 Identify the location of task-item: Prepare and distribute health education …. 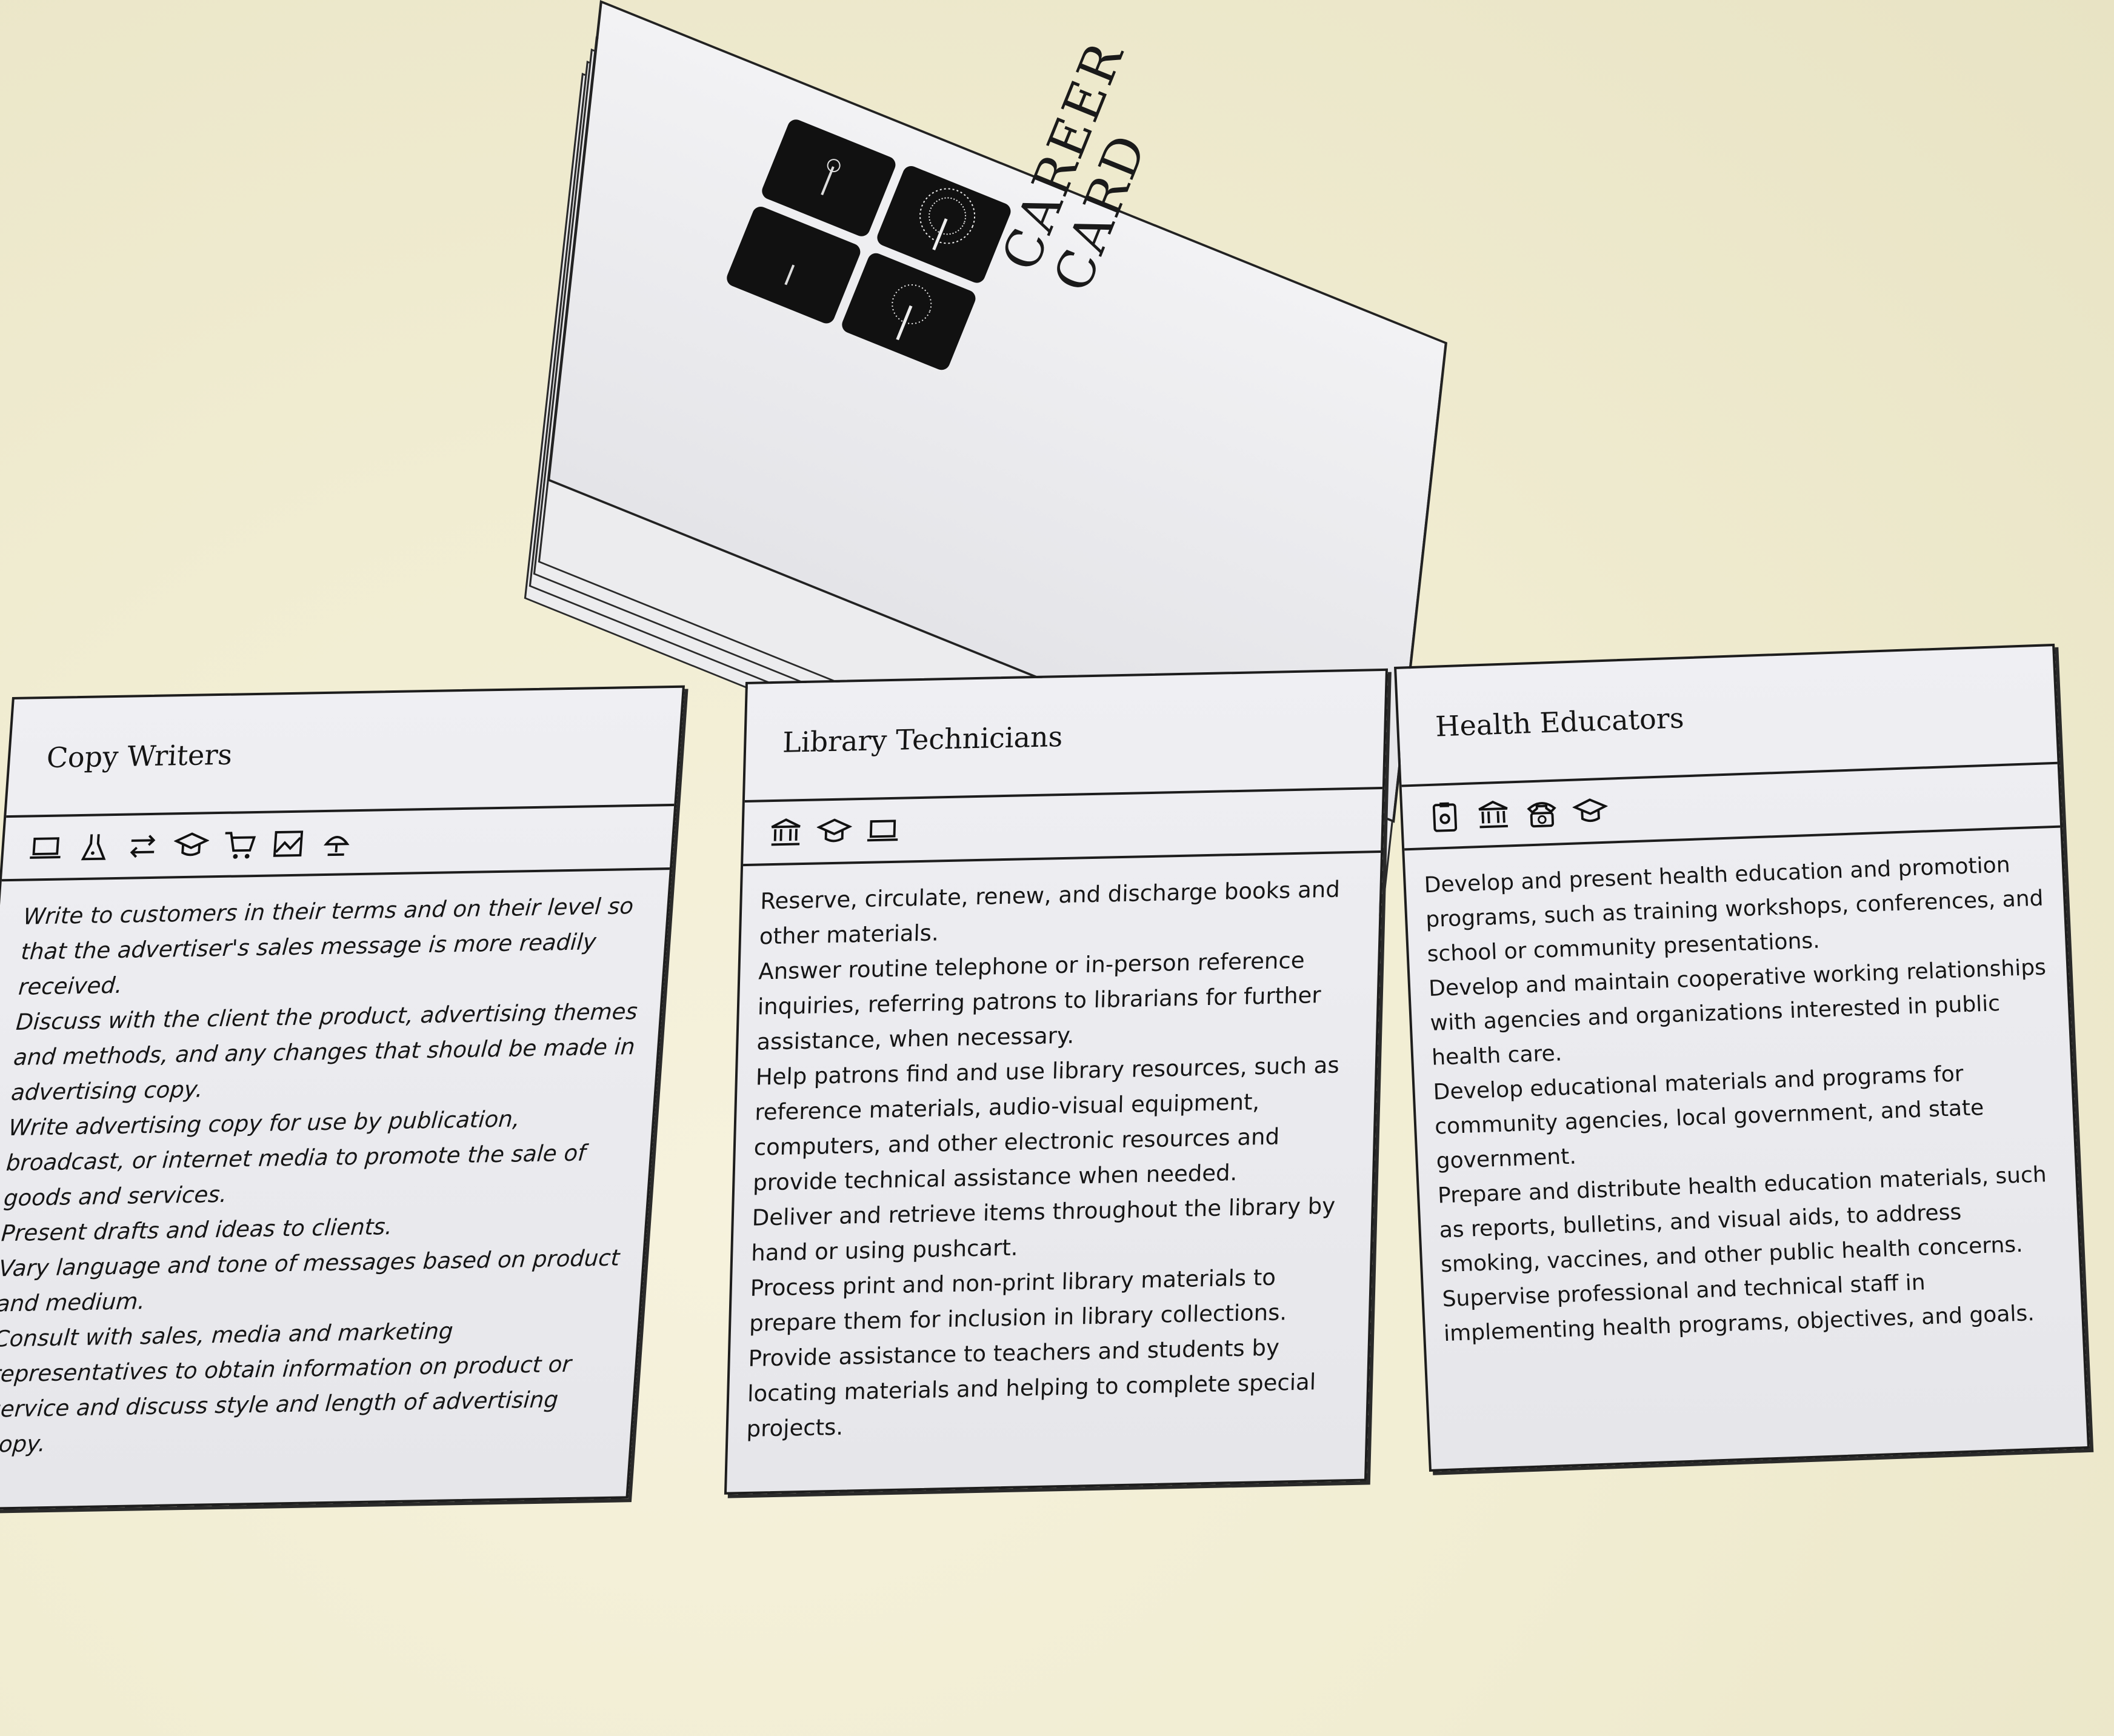
(1742, 1220).